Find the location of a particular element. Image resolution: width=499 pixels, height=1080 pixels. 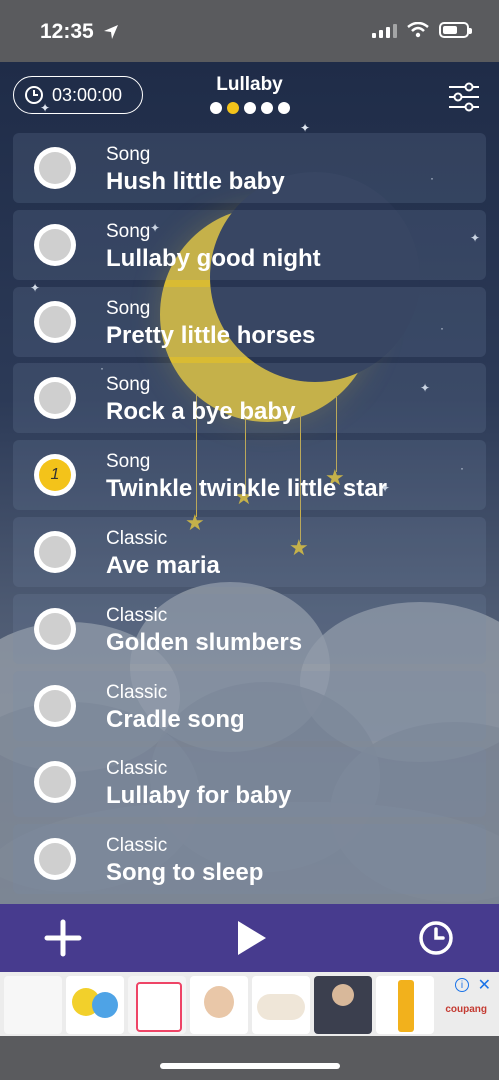

bottom-toolbar is located at coordinates (249, 938).